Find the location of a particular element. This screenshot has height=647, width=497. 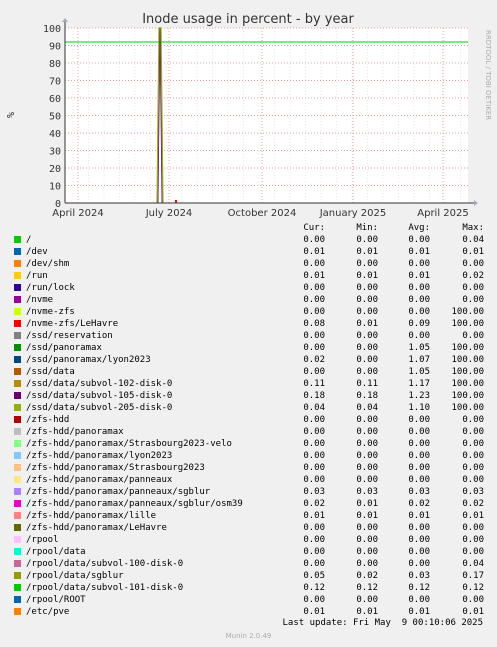

legend-row: /ssd/data 0.00 0.00 1.05 100.00 is located at coordinates (248, 372).